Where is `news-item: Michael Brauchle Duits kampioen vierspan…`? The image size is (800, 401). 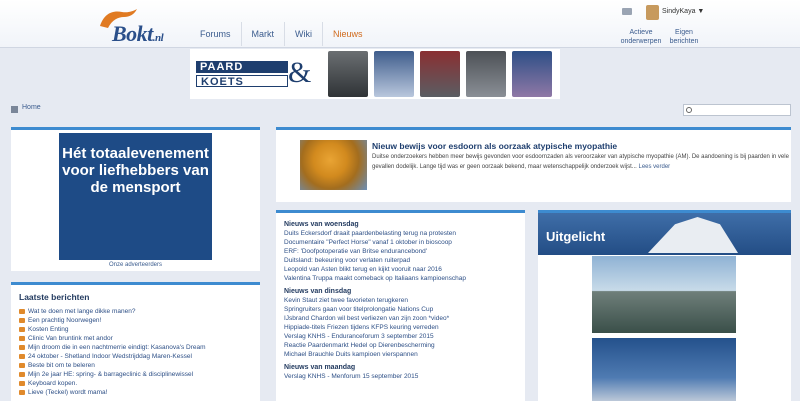
news-item: Michael Brauchle Duits kampioen vierspan… is located at coordinates (402, 354).